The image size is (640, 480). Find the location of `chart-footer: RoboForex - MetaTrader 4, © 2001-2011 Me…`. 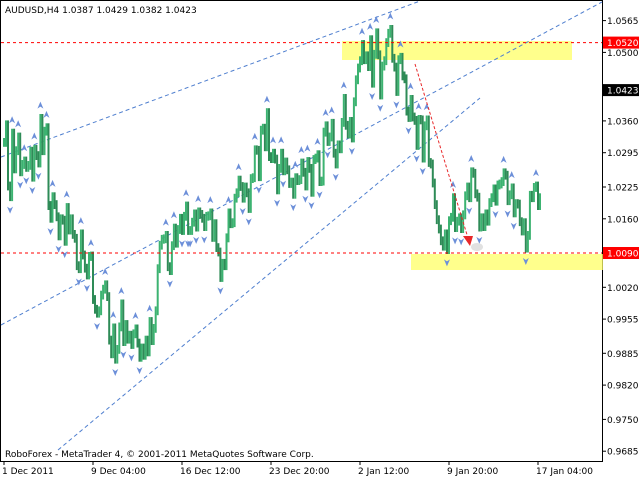

chart-footer: RoboForex - MetaTrader 4, © 2001-2011 Me… is located at coordinates (159, 455).